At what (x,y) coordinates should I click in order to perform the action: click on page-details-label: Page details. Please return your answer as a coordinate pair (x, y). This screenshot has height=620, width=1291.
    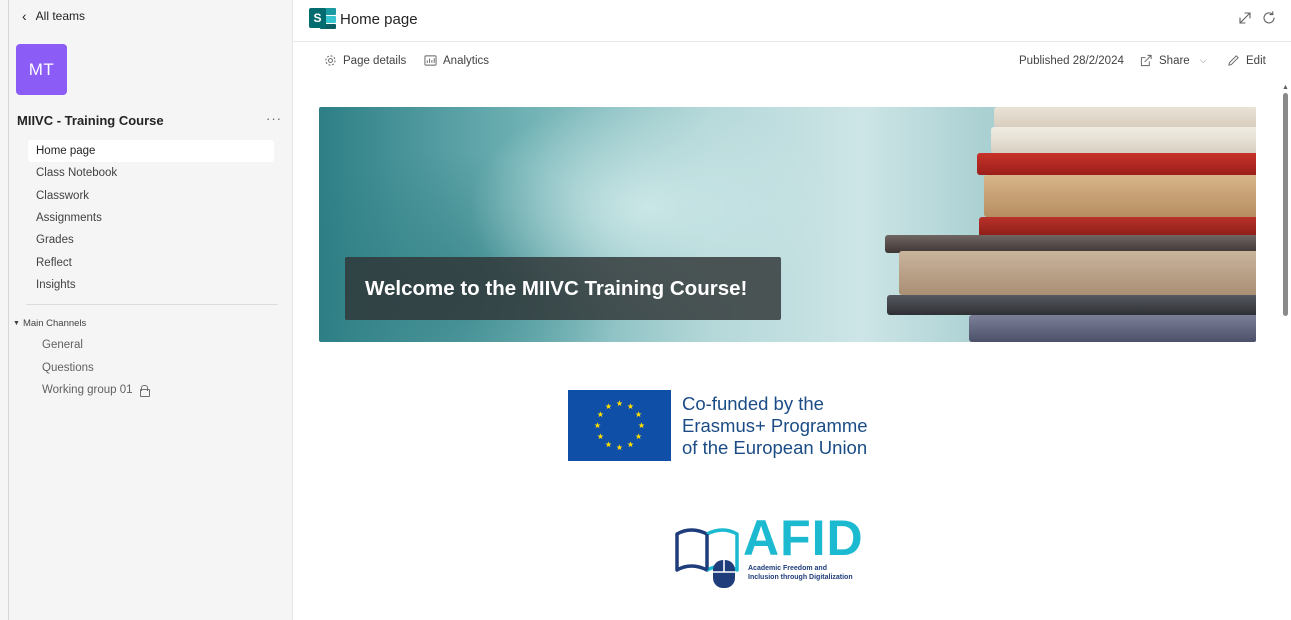
    Looking at the image, I should click on (375, 60).